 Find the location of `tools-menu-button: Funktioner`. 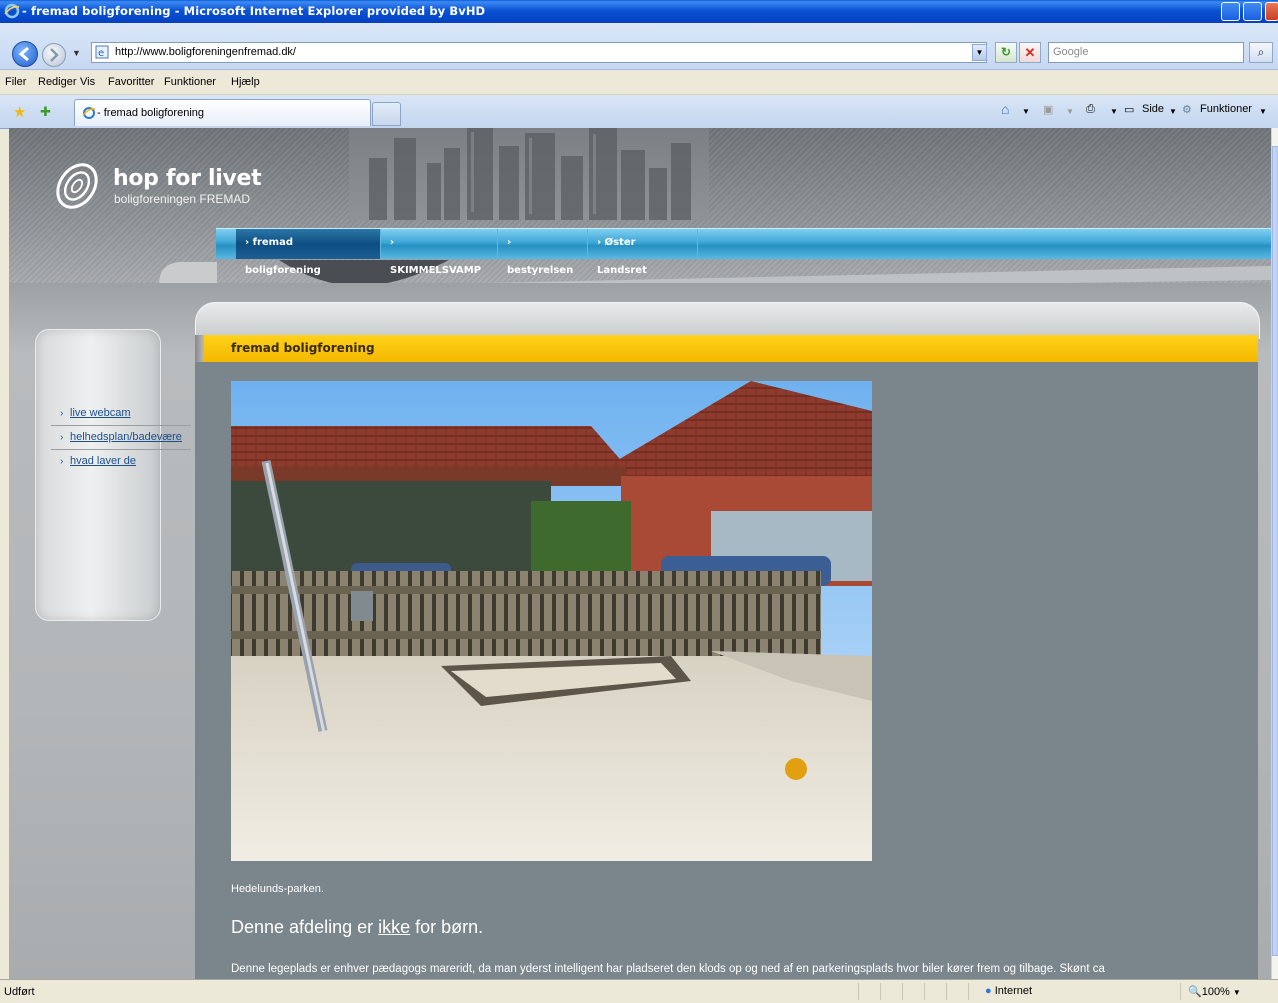

tools-menu-button: Funktioner is located at coordinates (1226, 109).